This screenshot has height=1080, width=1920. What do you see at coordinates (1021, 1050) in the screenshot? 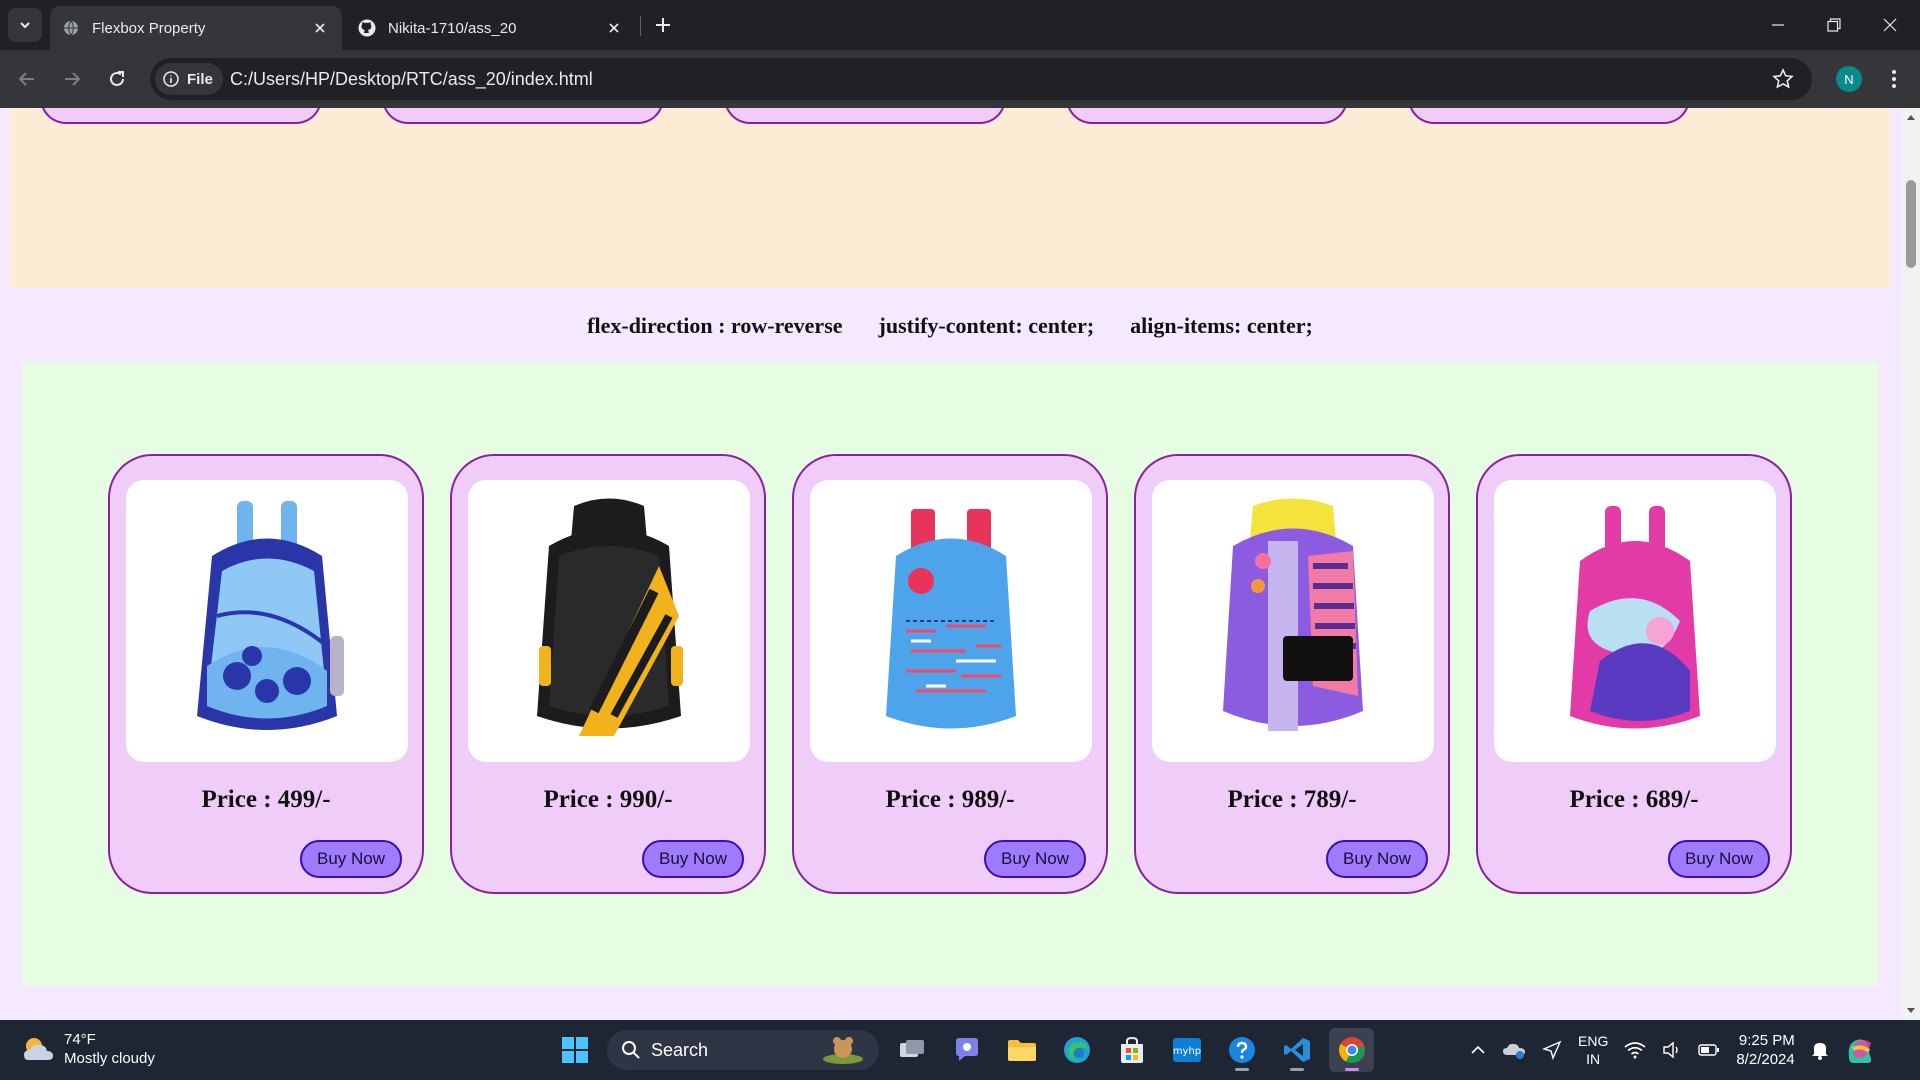
I see `file-explorer-icon` at bounding box center [1021, 1050].